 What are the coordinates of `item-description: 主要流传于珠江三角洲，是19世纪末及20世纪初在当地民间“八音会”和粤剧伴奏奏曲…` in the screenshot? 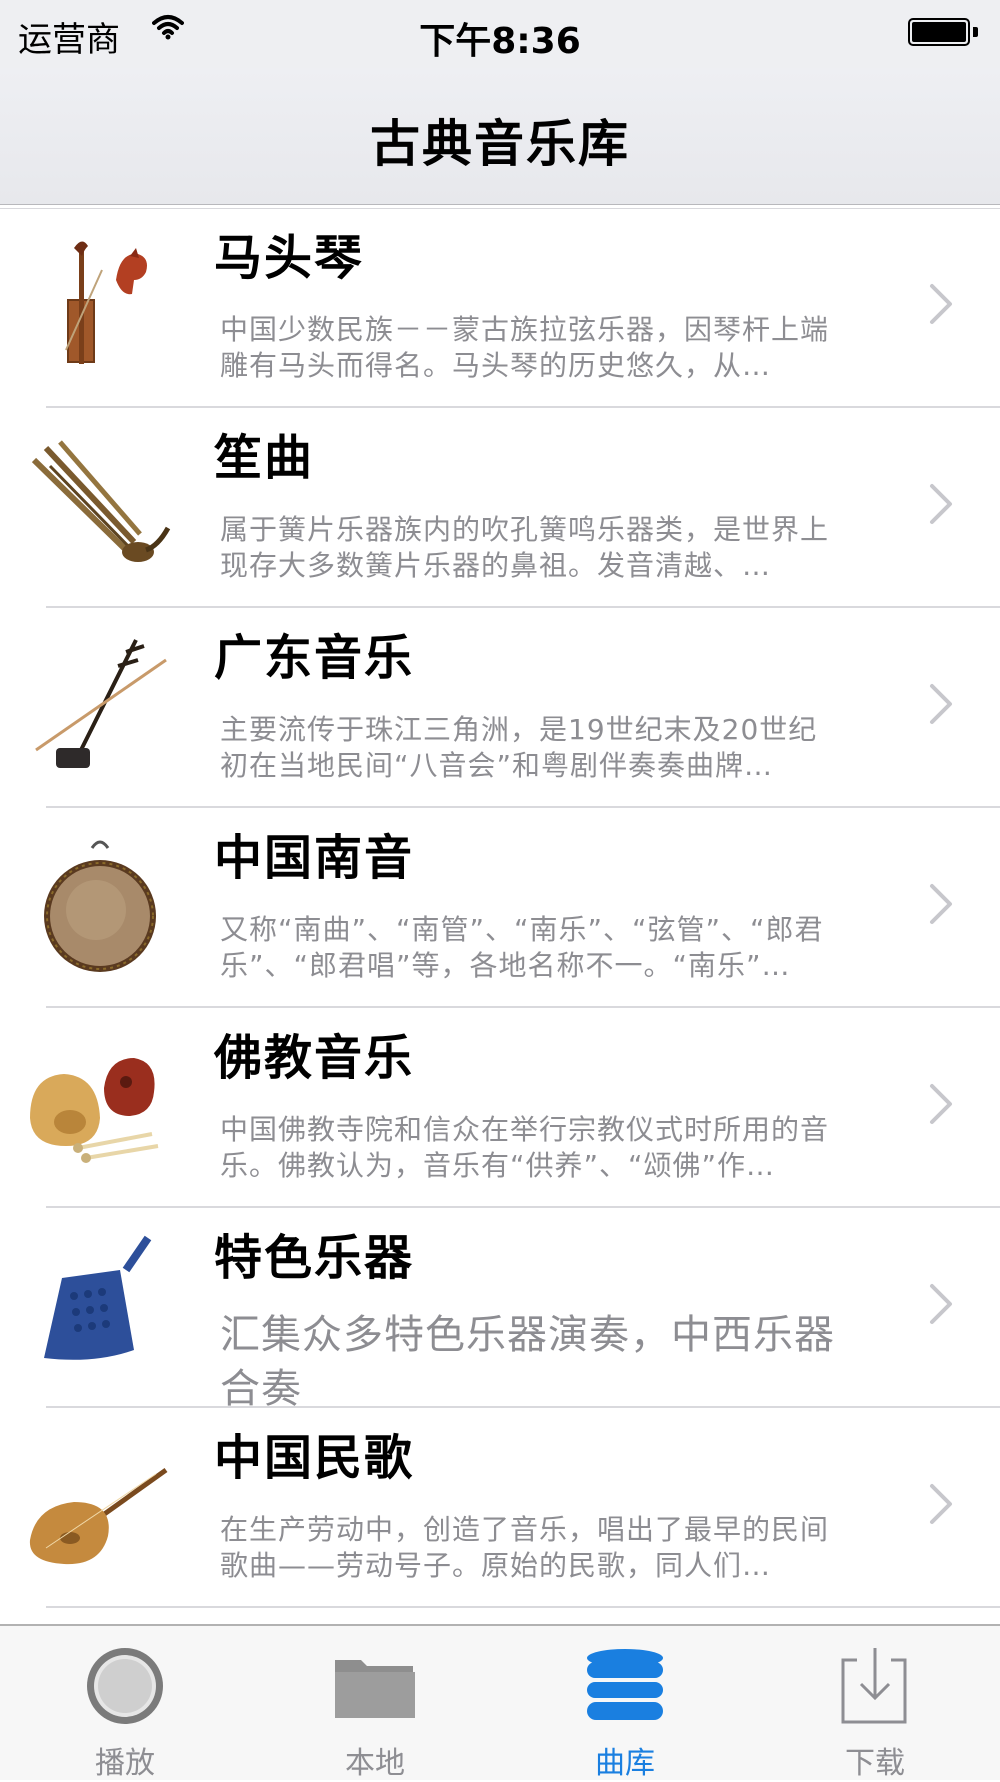 It's located at (519, 747).